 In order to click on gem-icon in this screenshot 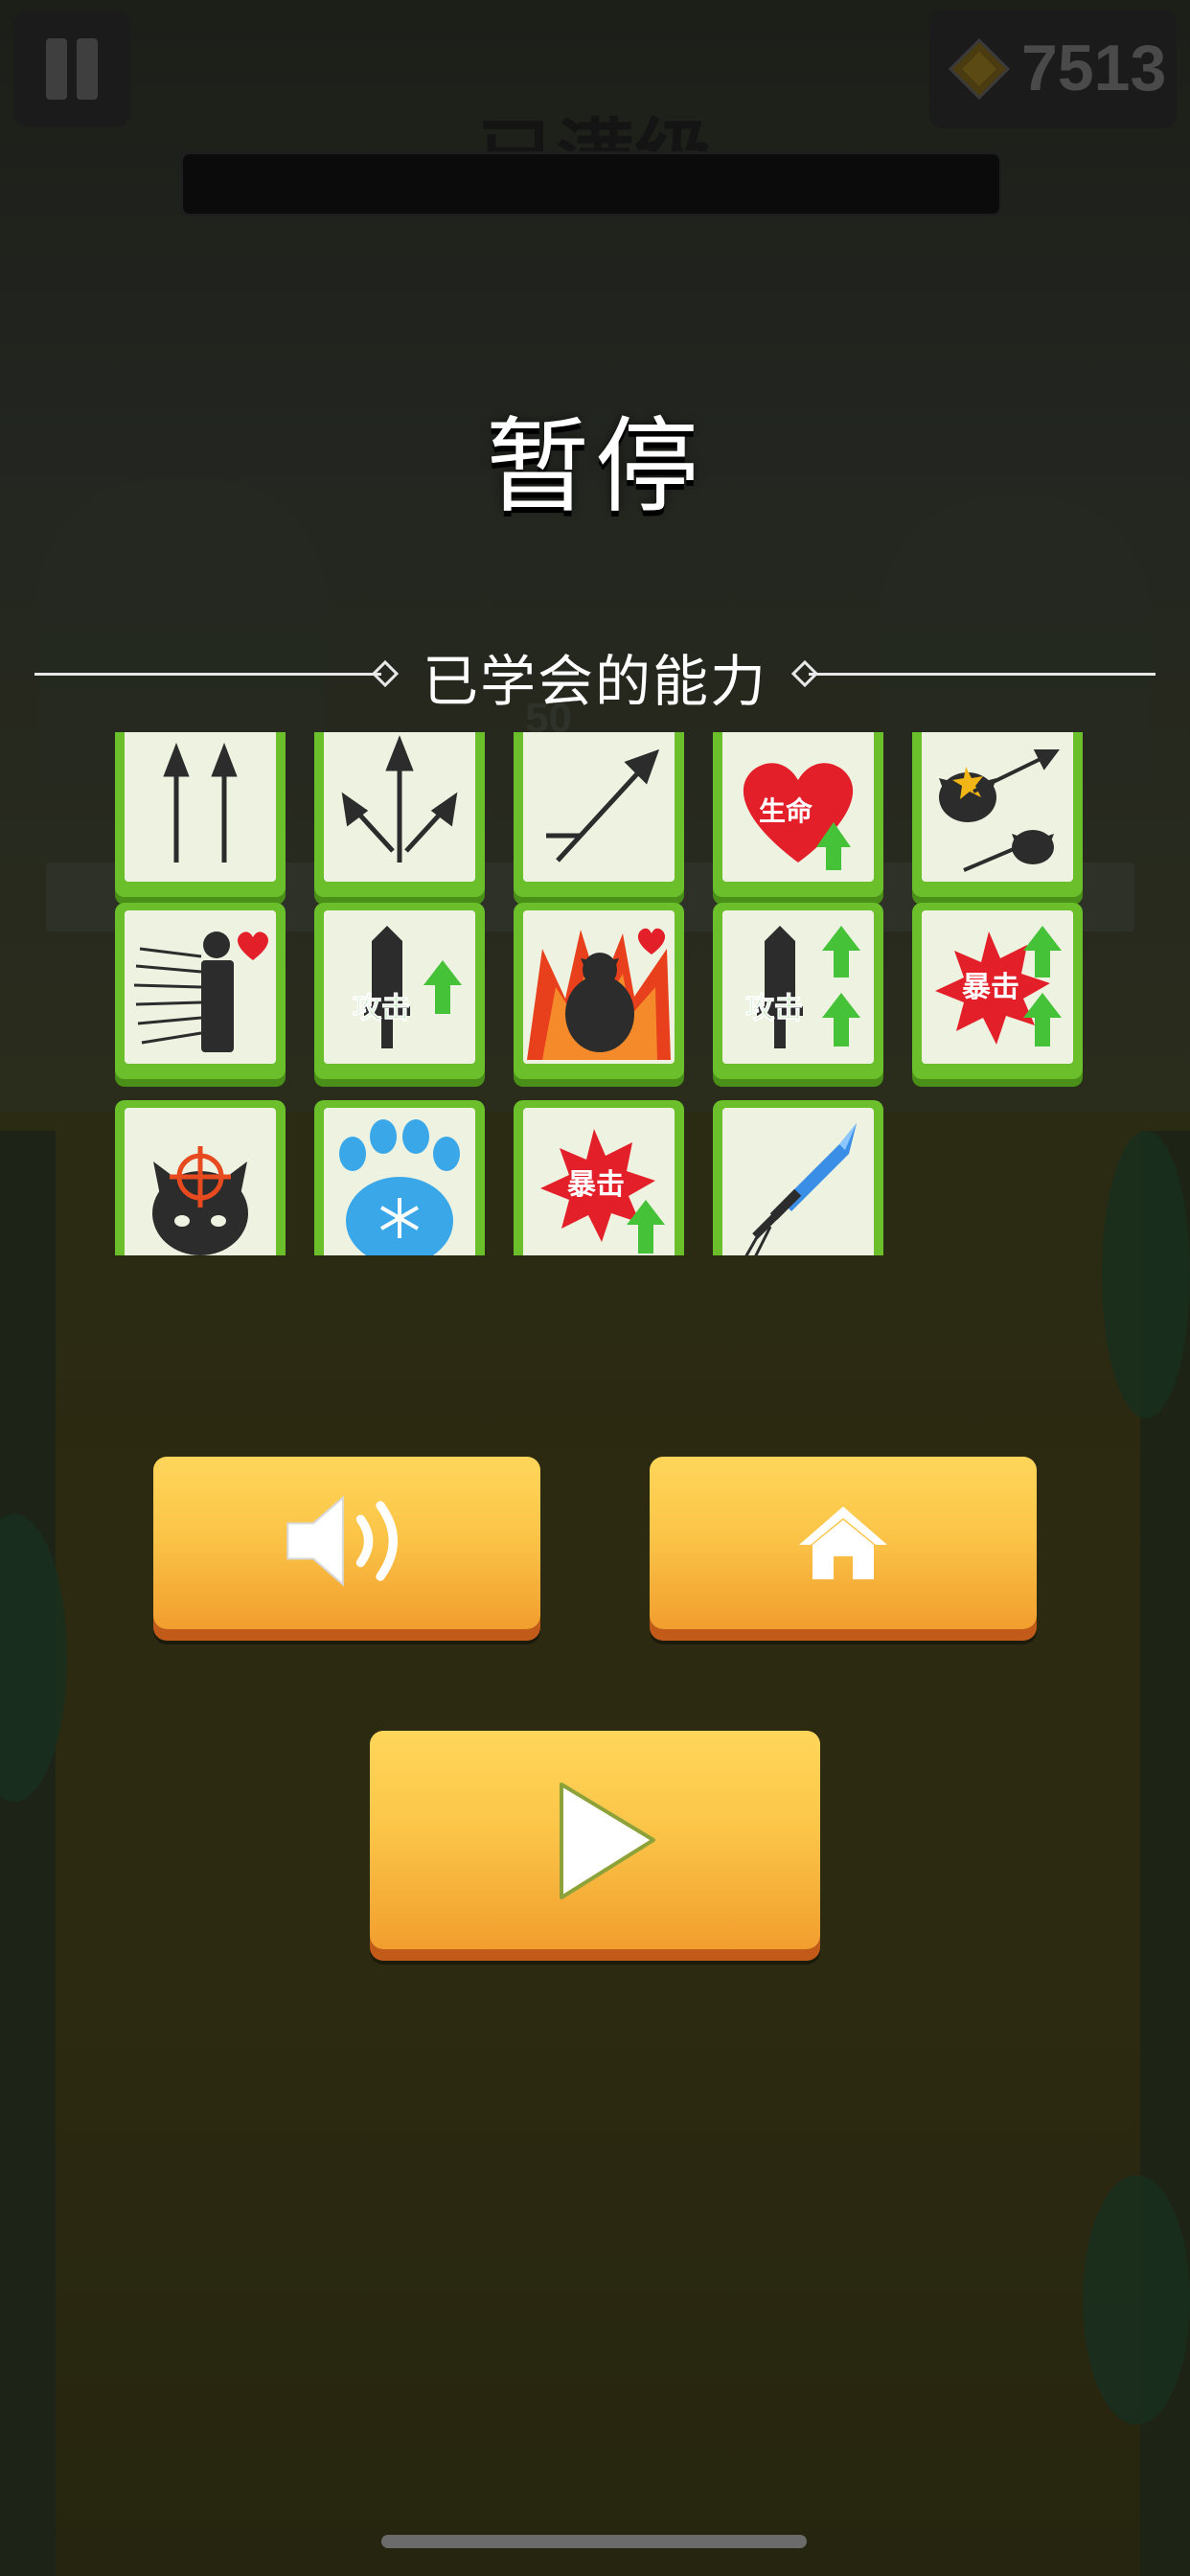, I will do `click(980, 69)`.